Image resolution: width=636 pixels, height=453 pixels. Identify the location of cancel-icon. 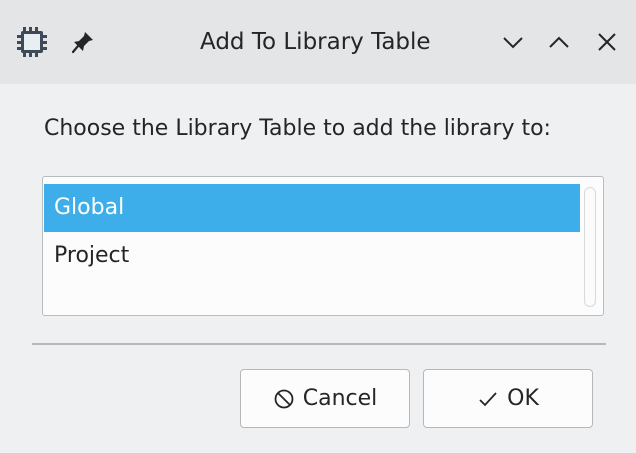
(284, 399).